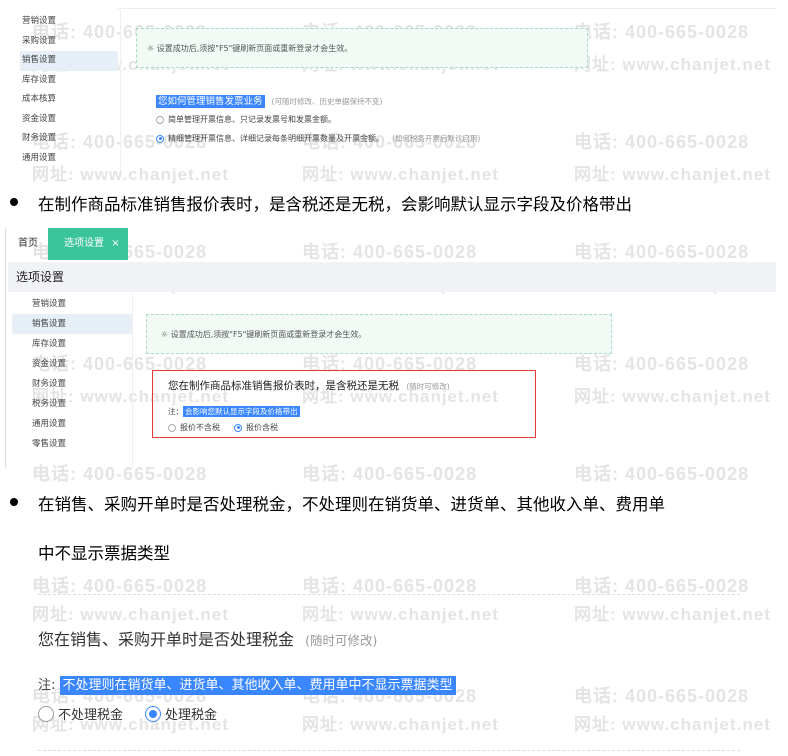  I want to click on page-title: 选项设置, so click(392, 277).